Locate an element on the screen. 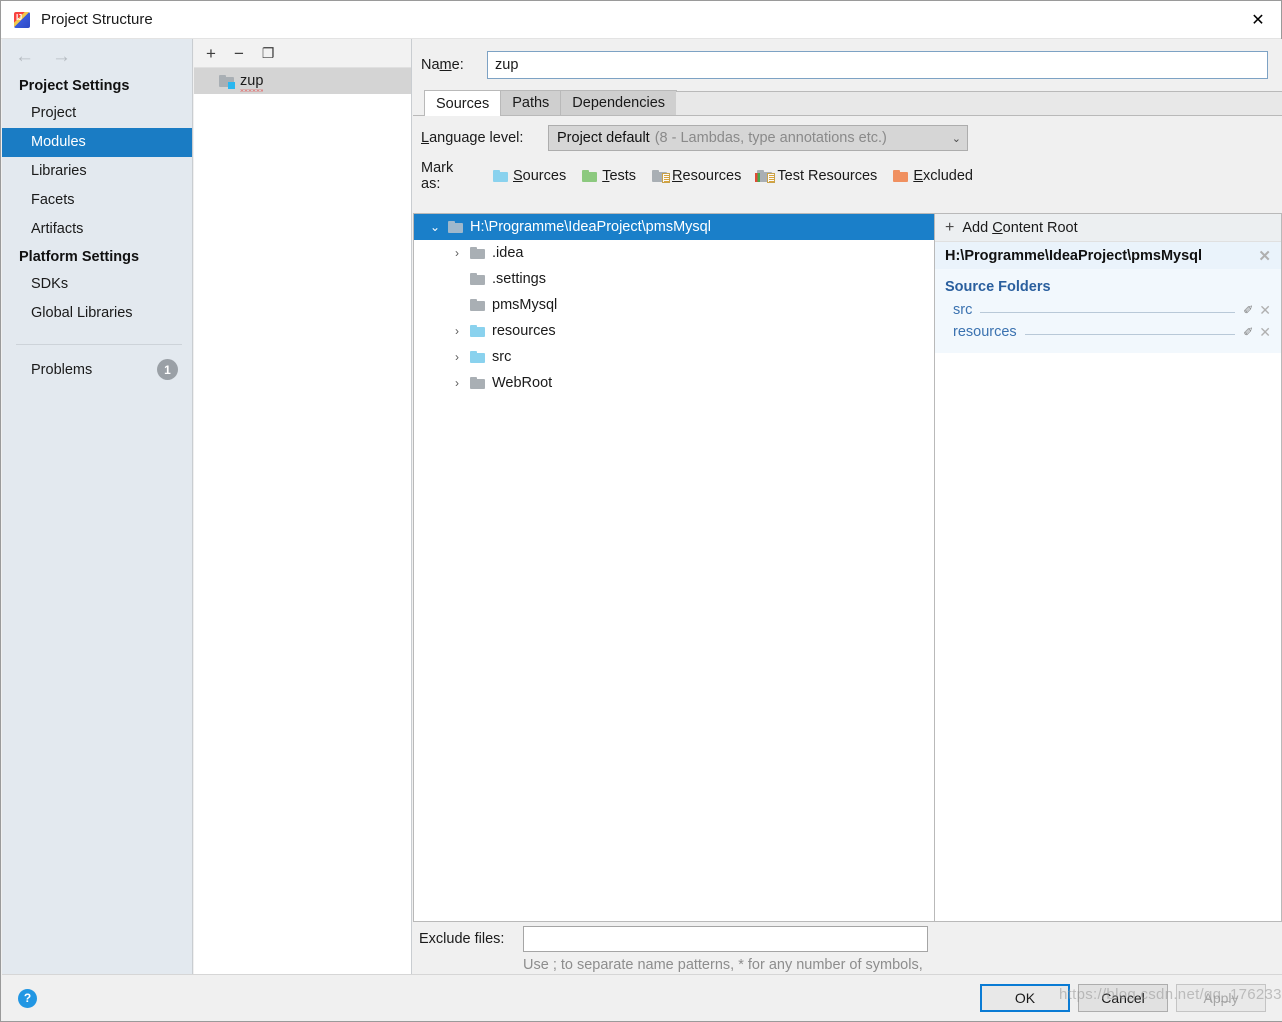 The image size is (1282, 1022). folder-resources-icon is located at coordinates (661, 176).